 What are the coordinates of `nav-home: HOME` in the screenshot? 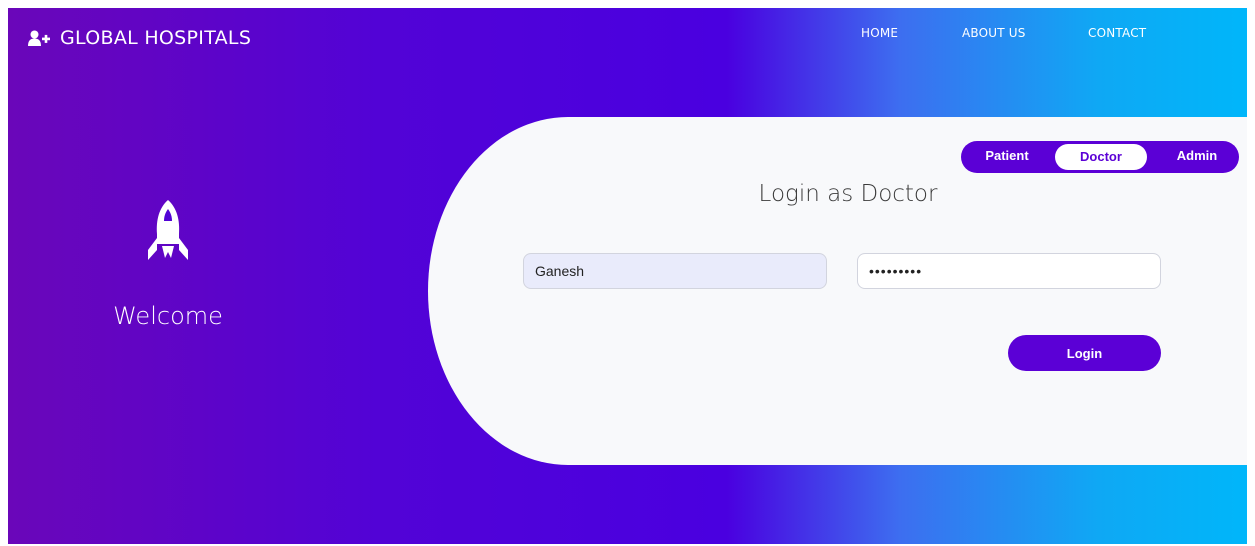 It's located at (879, 33).